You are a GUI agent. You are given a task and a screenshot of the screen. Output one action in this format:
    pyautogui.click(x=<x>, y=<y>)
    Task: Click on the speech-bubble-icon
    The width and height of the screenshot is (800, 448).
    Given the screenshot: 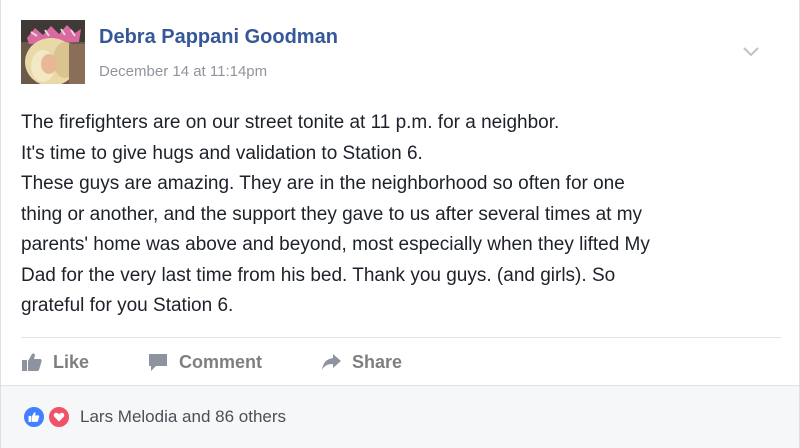 What is the action you would take?
    pyautogui.click(x=158, y=362)
    